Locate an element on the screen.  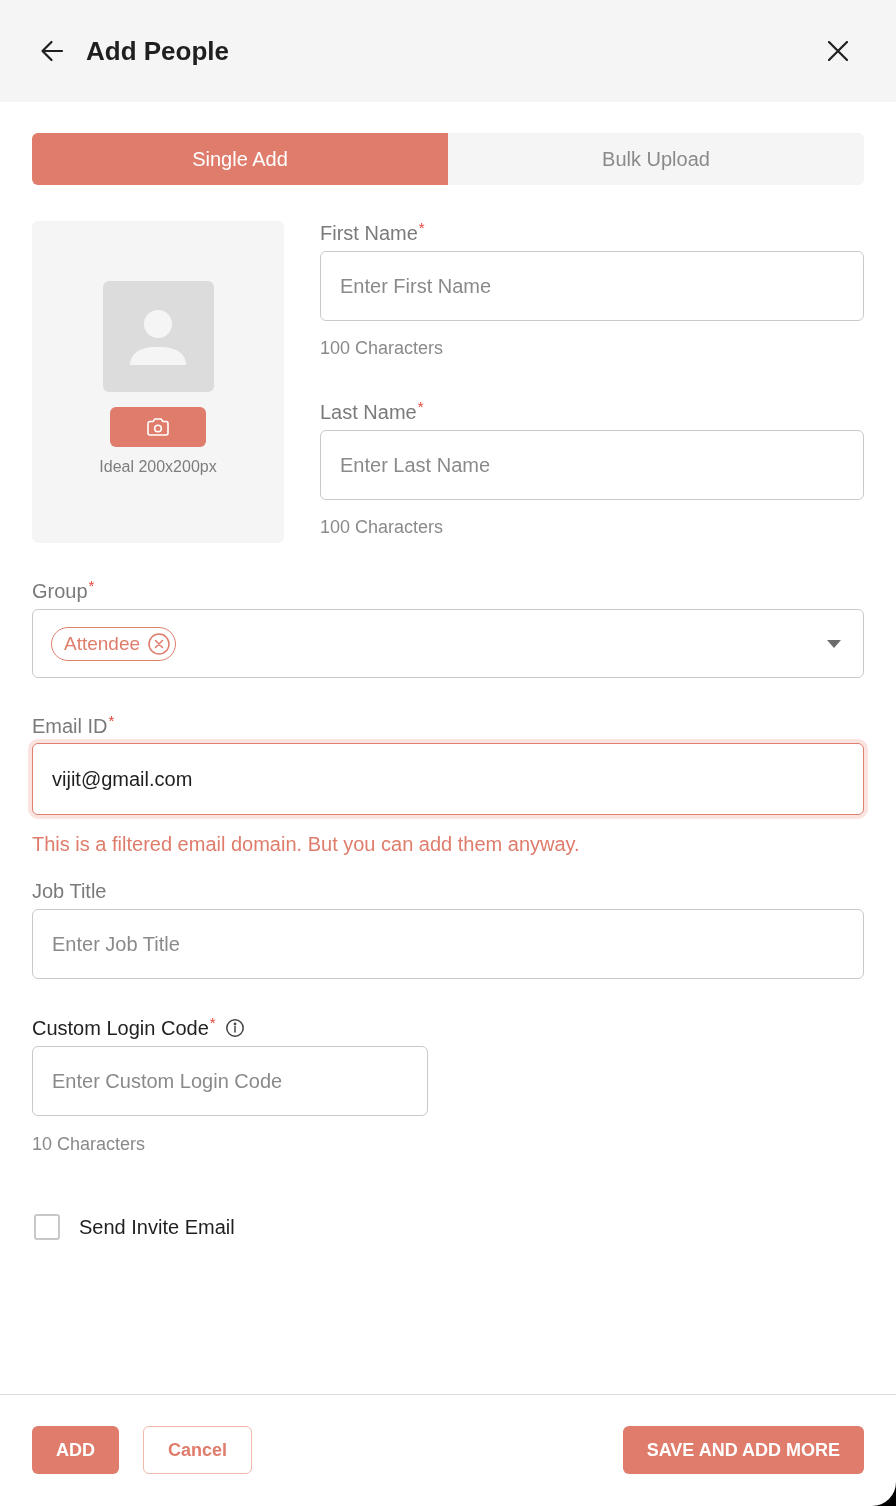
action-button: Cancel is located at coordinates (198, 1450).